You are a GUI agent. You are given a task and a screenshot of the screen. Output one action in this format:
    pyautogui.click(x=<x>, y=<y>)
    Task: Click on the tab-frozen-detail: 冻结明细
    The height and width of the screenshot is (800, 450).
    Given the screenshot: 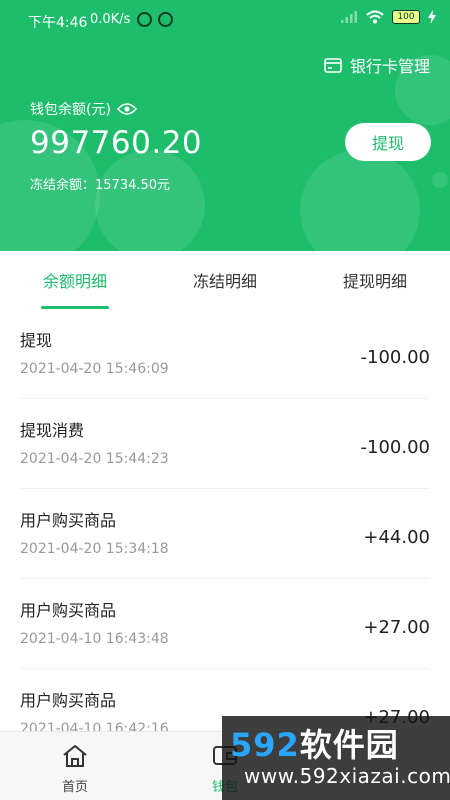 What is the action you would take?
    pyautogui.click(x=225, y=280)
    